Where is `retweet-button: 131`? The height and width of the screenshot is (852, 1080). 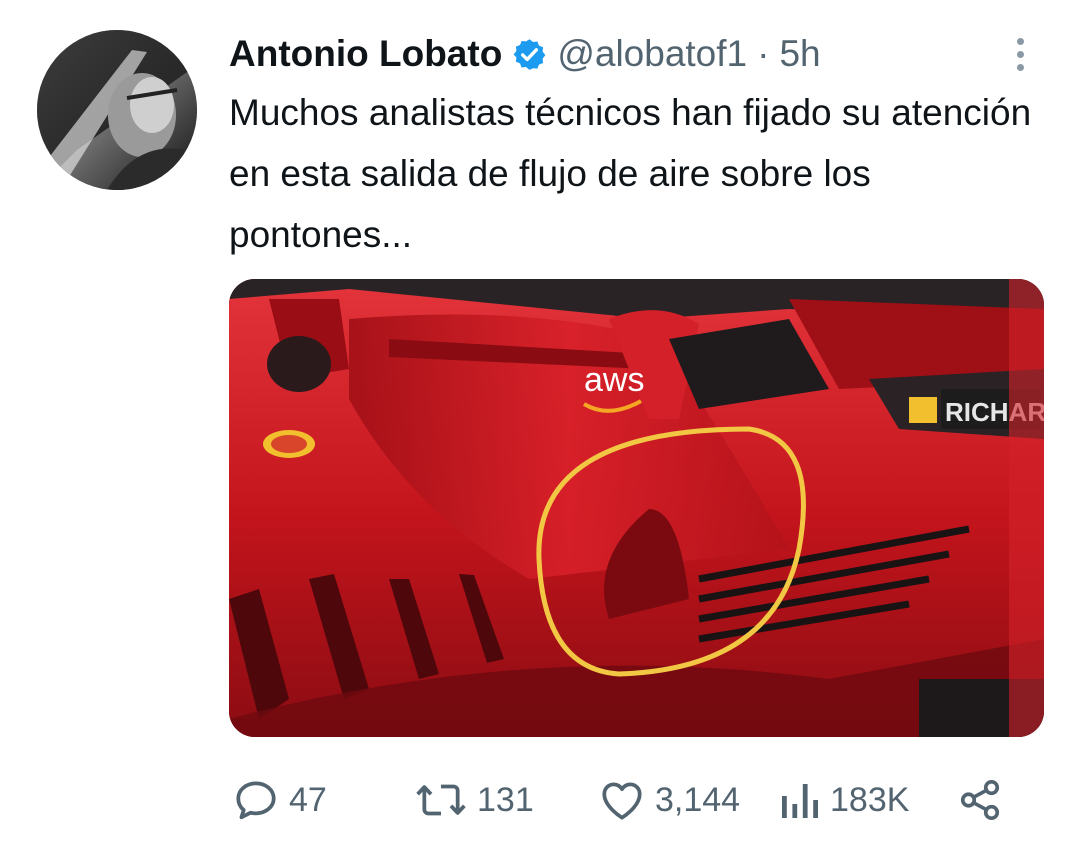 retweet-button: 131 is located at coordinates (473, 800).